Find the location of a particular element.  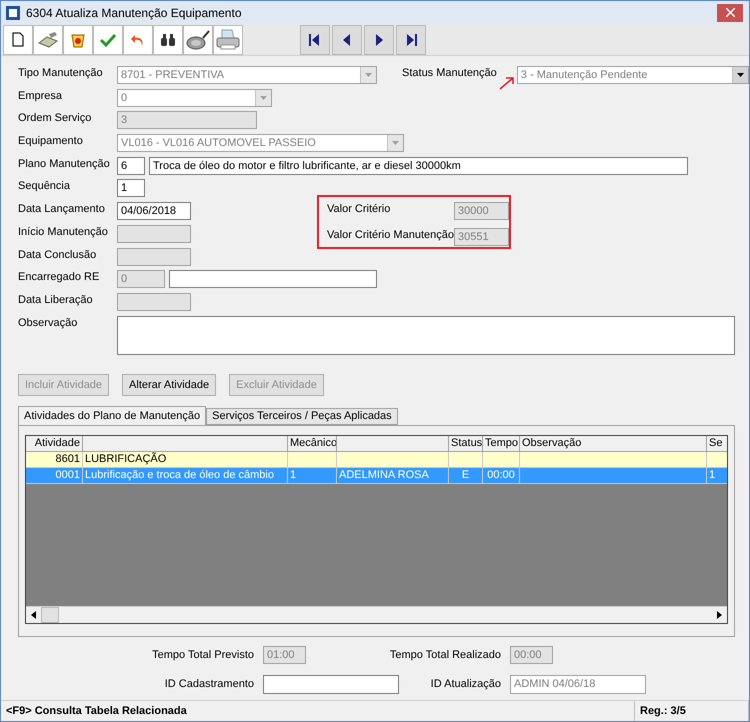

field-label: Data Conclusão is located at coordinates (58, 254).